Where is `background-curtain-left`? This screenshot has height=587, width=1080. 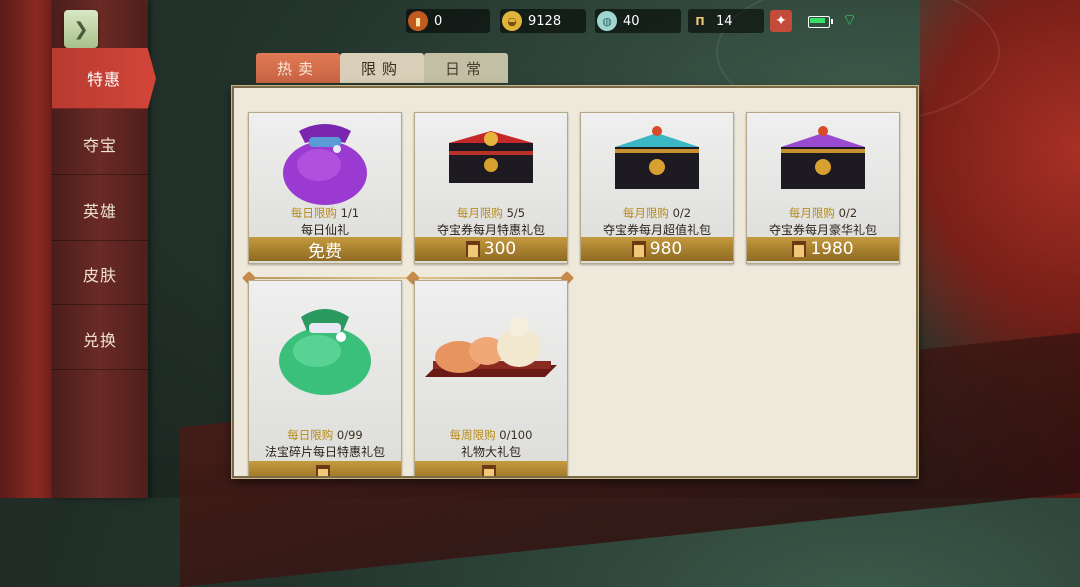 background-curtain-left is located at coordinates (30, 249).